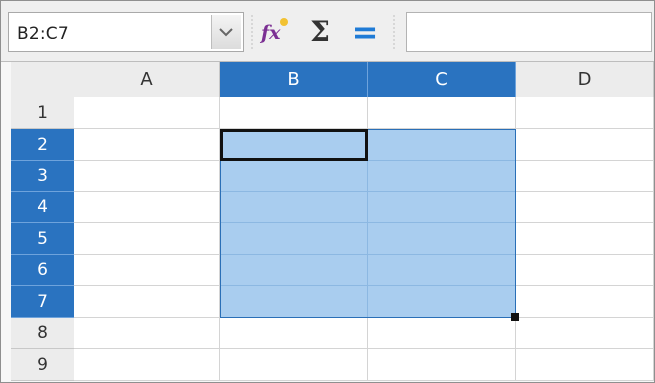  What do you see at coordinates (147, 79) in the screenshot?
I see `column-header-a: A` at bounding box center [147, 79].